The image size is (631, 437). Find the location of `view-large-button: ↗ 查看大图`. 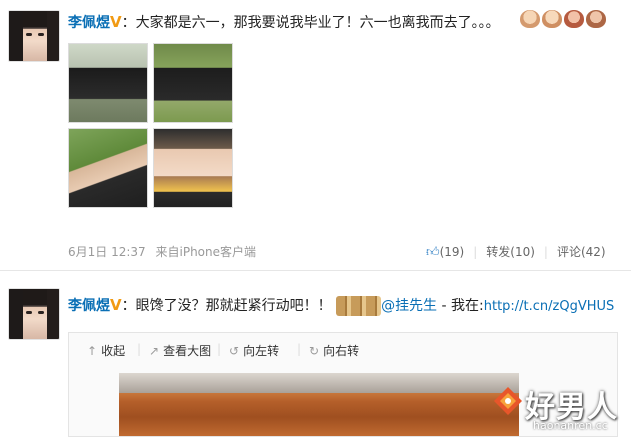

view-large-button: ↗ 查看大图 is located at coordinates (180, 350).